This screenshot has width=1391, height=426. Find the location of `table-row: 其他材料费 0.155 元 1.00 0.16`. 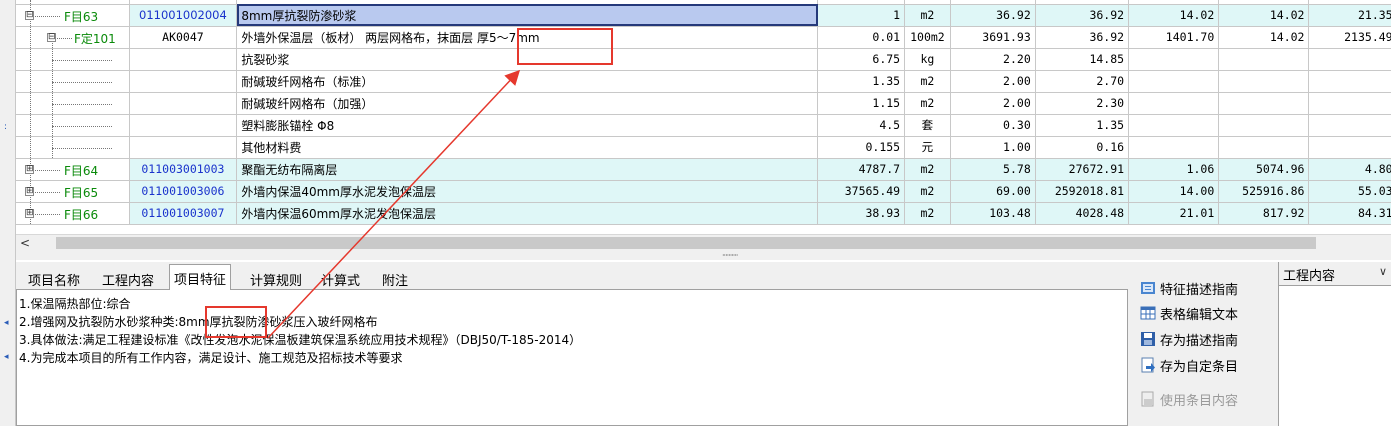

table-row: 其他材料费 0.155 元 1.00 0.16 is located at coordinates (703, 147).